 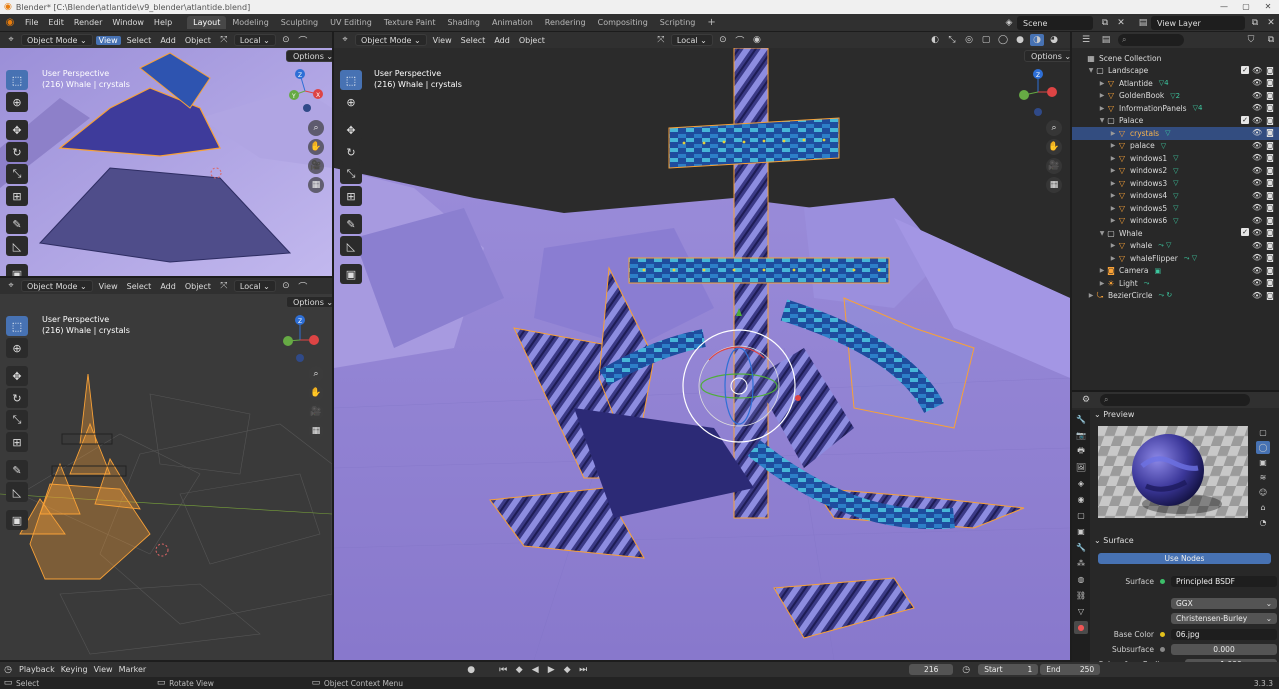 I want to click on tab-rendering: Rendering, so click(x=565, y=22).